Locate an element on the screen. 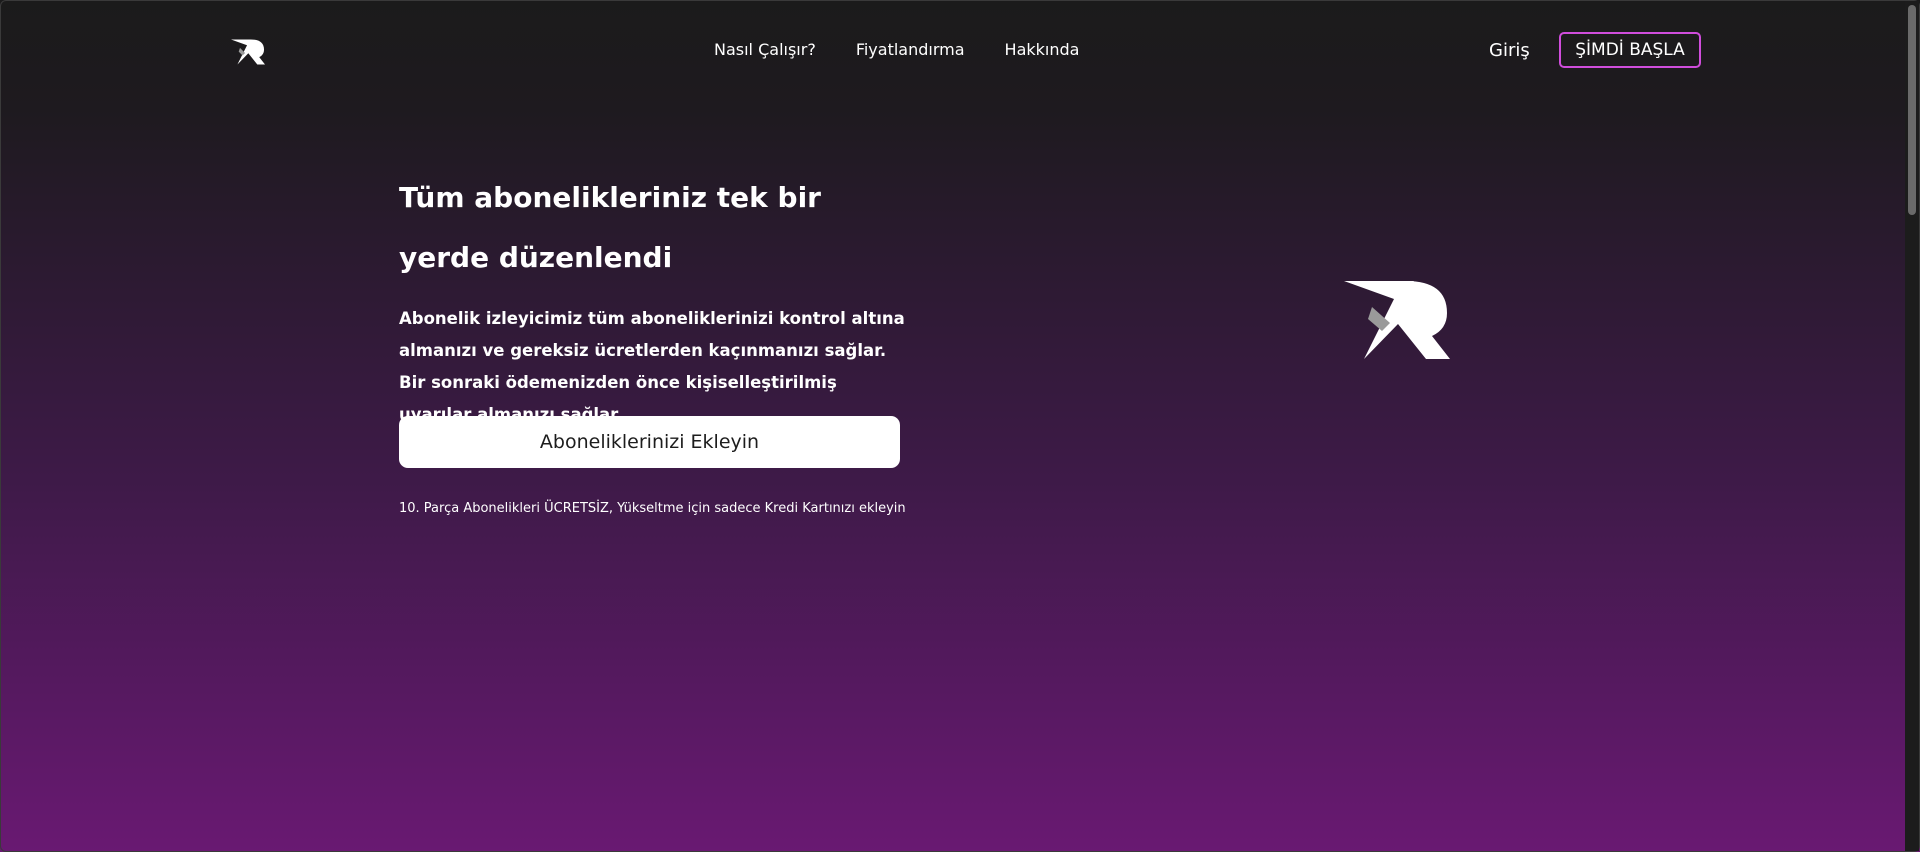 The width and height of the screenshot is (1920, 852). nav-link-pricing: Fiyatlandırma is located at coordinates (910, 49).